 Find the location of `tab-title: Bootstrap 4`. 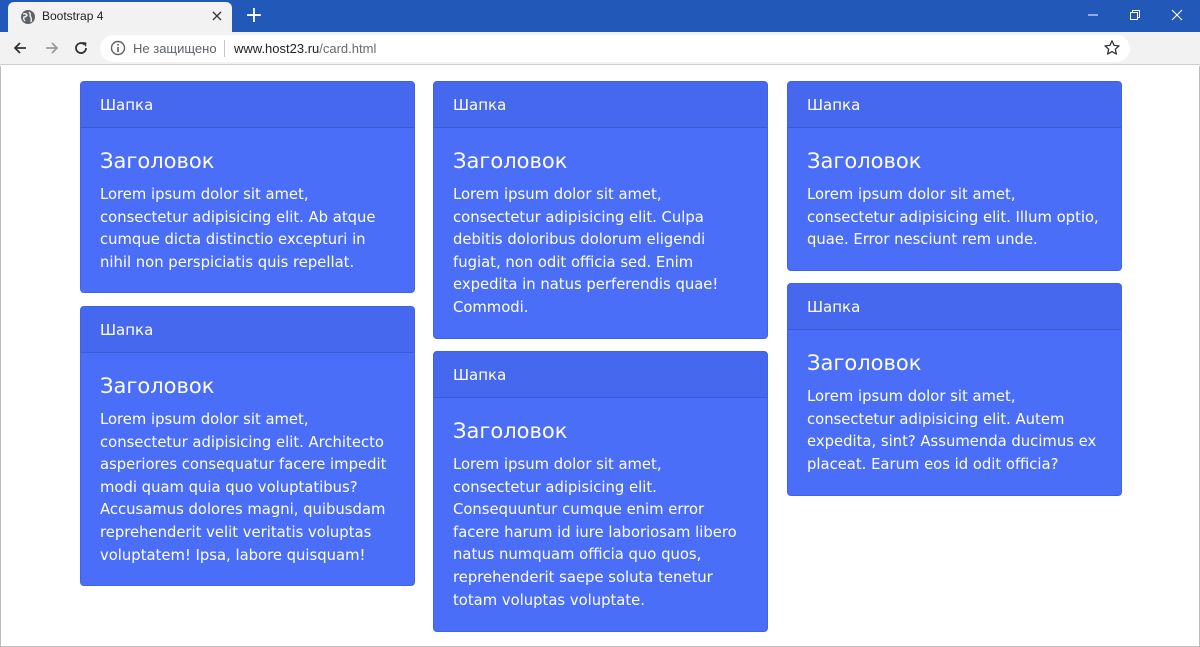

tab-title: Bootstrap 4 is located at coordinates (73, 16).